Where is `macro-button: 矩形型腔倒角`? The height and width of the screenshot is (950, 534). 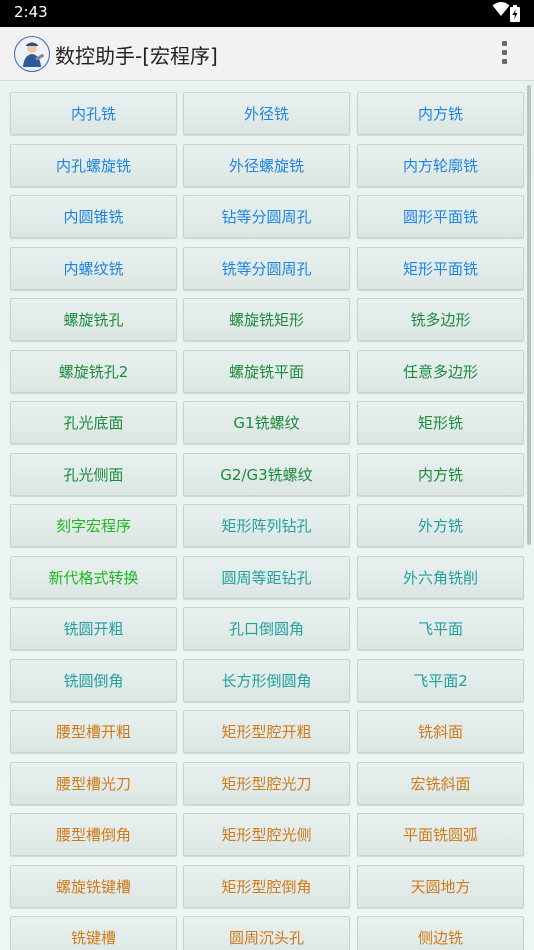
macro-button: 矩形型腔倒角 is located at coordinates (266, 886).